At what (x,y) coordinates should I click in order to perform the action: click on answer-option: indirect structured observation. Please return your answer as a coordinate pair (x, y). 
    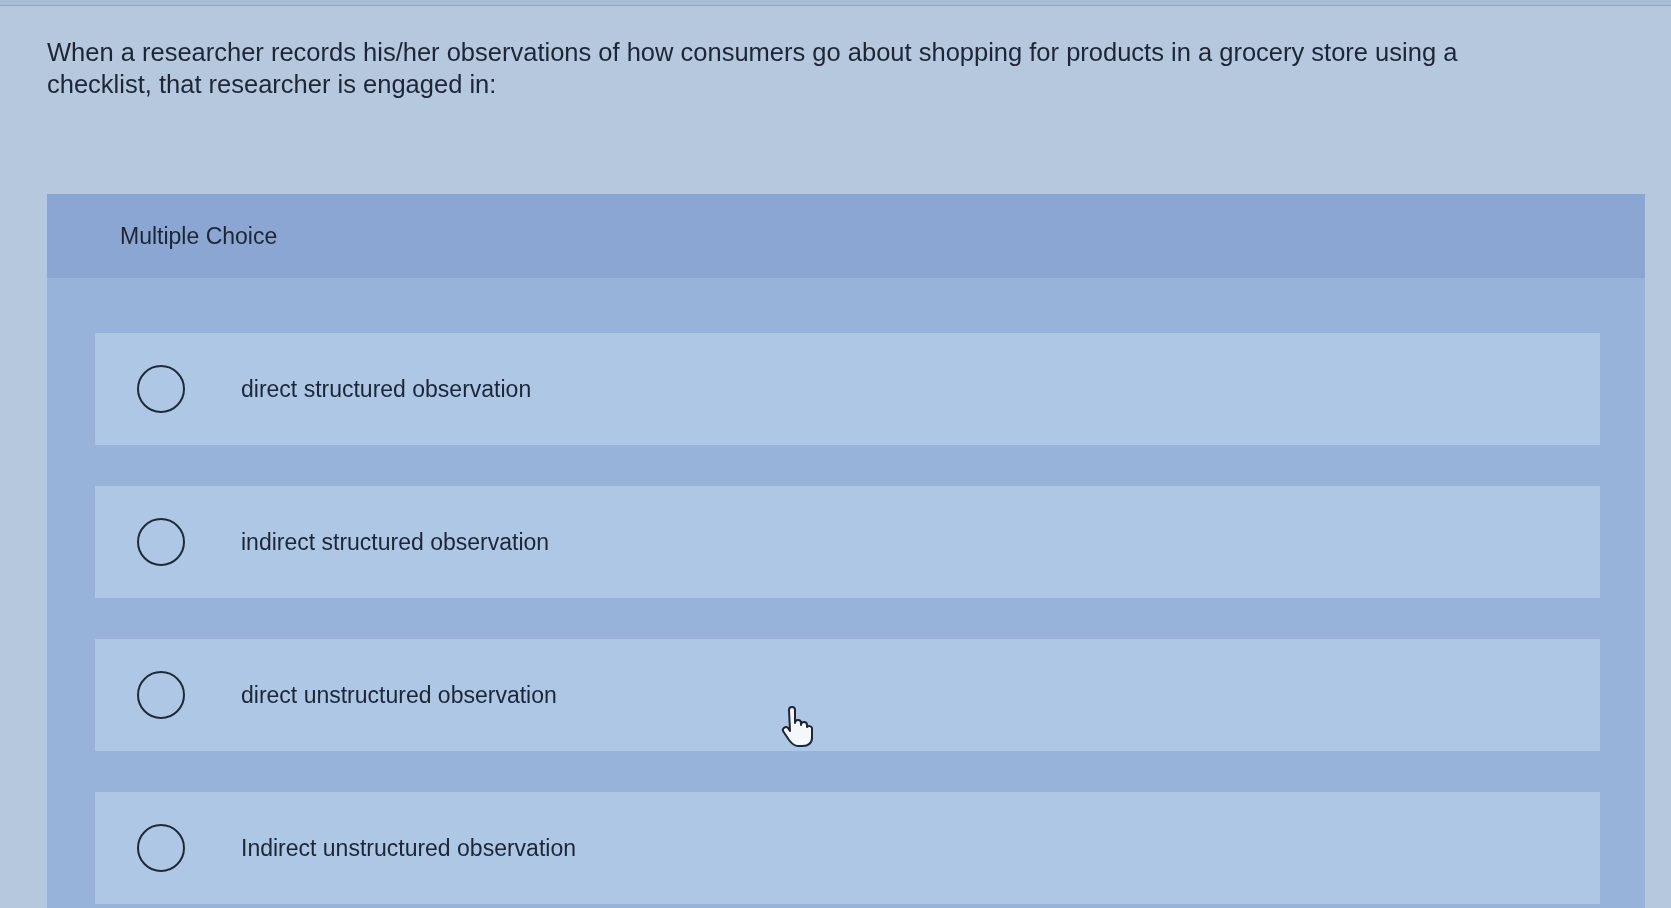
    Looking at the image, I should click on (847, 542).